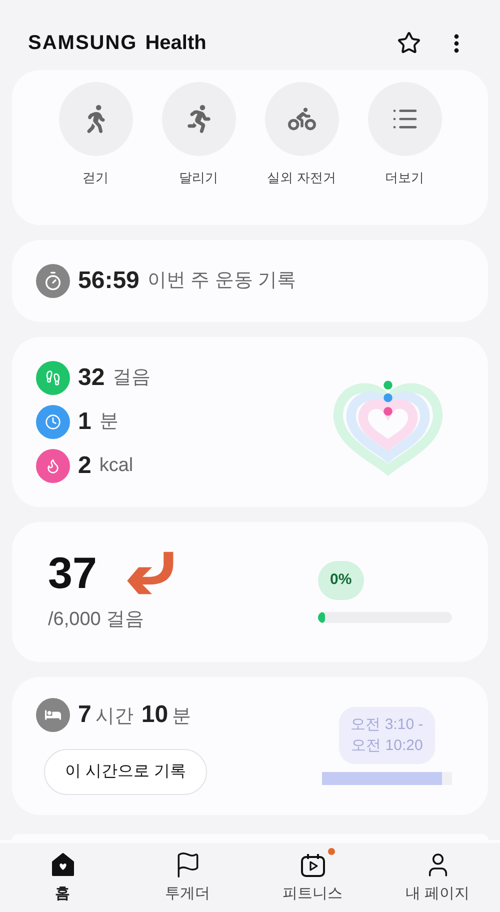 This screenshot has height=912, width=500. I want to click on record-time-button: 이 시간으로 기록, so click(125, 772).